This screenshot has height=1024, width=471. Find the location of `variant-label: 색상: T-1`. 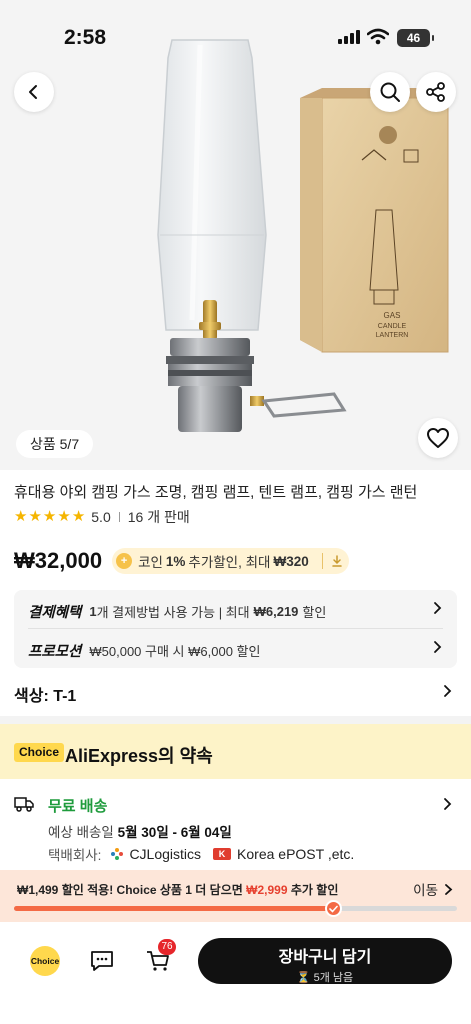

variant-label: 색상: T-1 is located at coordinates (45, 696).